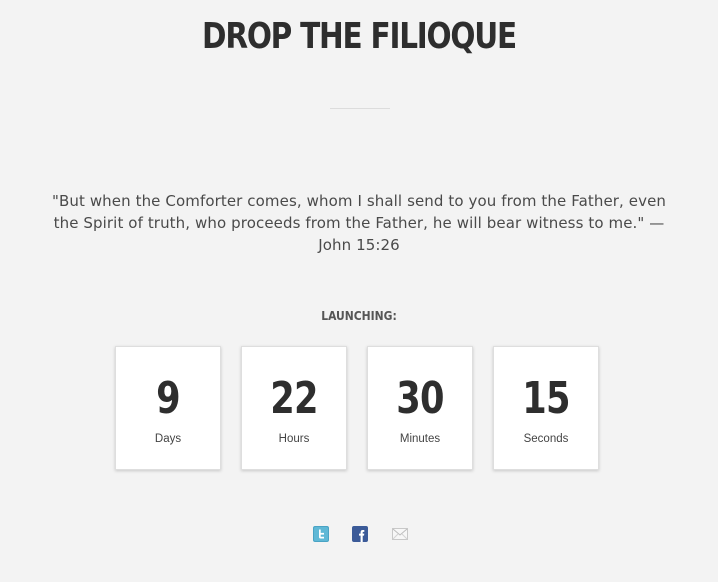 This screenshot has height=582, width=718. What do you see at coordinates (168, 398) in the screenshot?
I see `countdown-days-value: 9` at bounding box center [168, 398].